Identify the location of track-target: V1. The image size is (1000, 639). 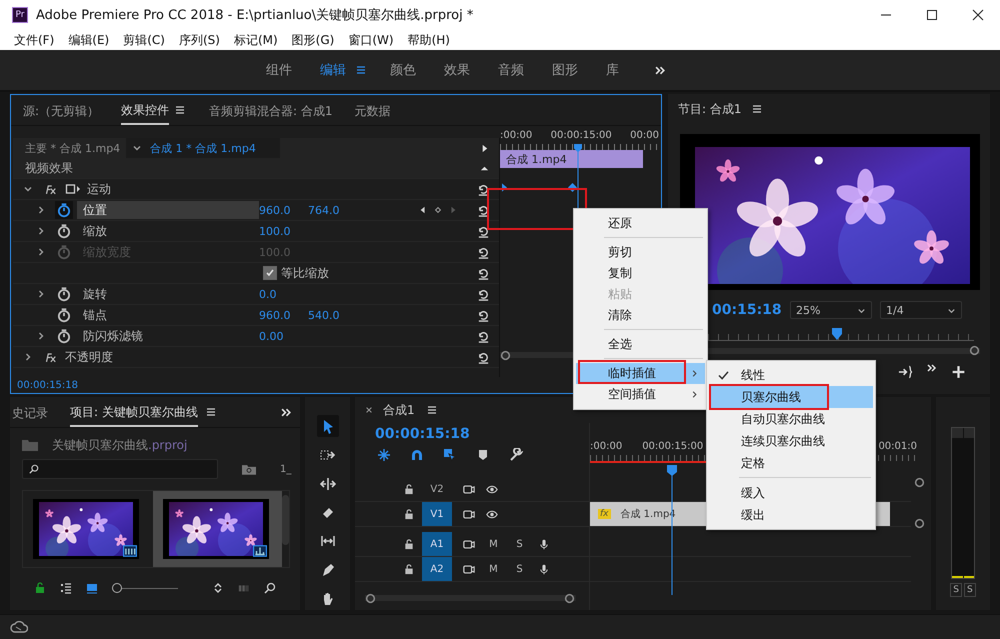
(437, 514).